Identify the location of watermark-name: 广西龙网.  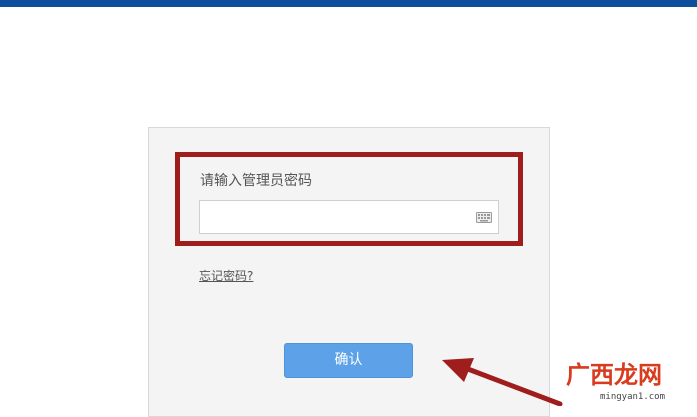
(614, 375).